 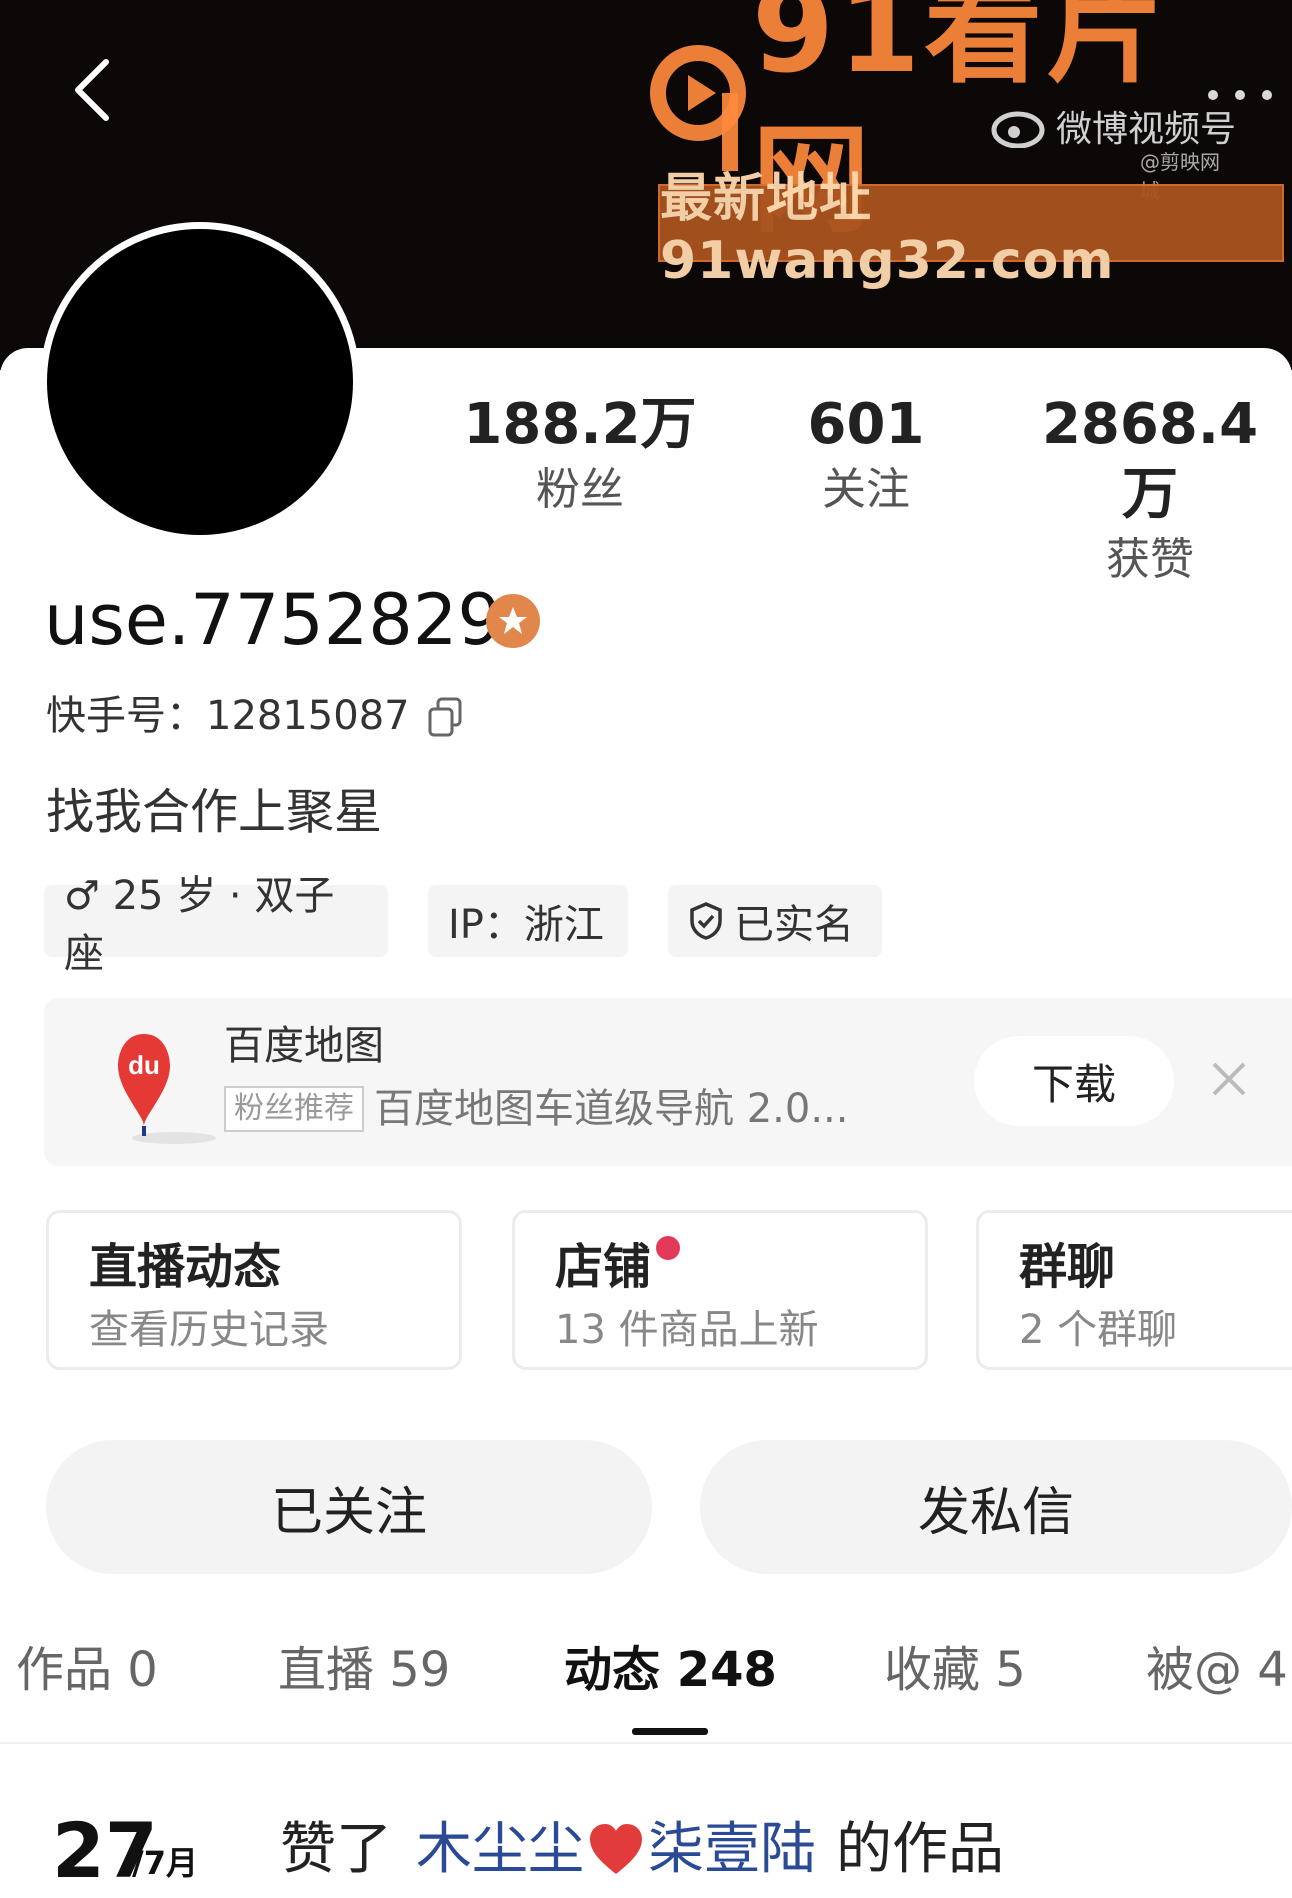 I want to click on tab-favorites: 收藏 5, so click(x=955, y=1670).